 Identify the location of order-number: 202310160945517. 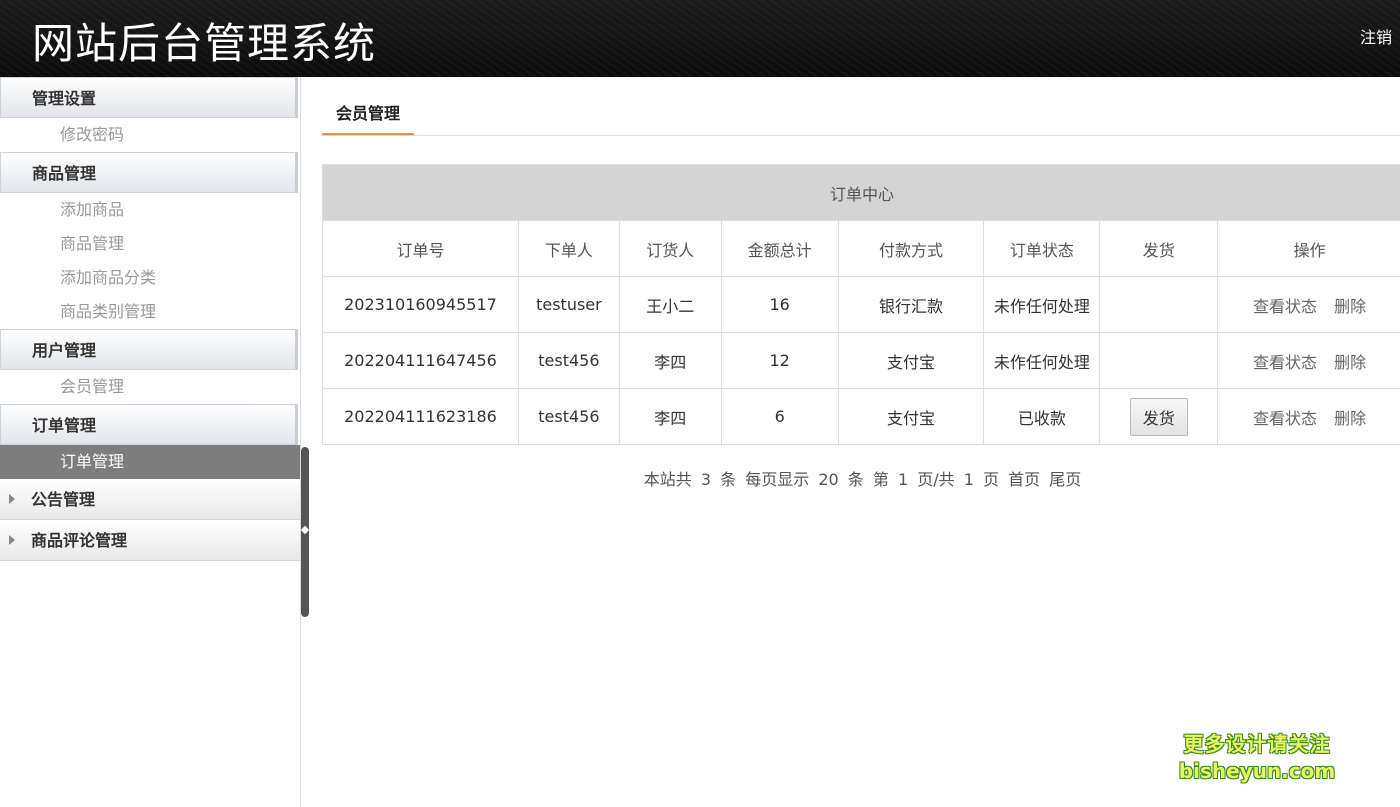
(420, 304).